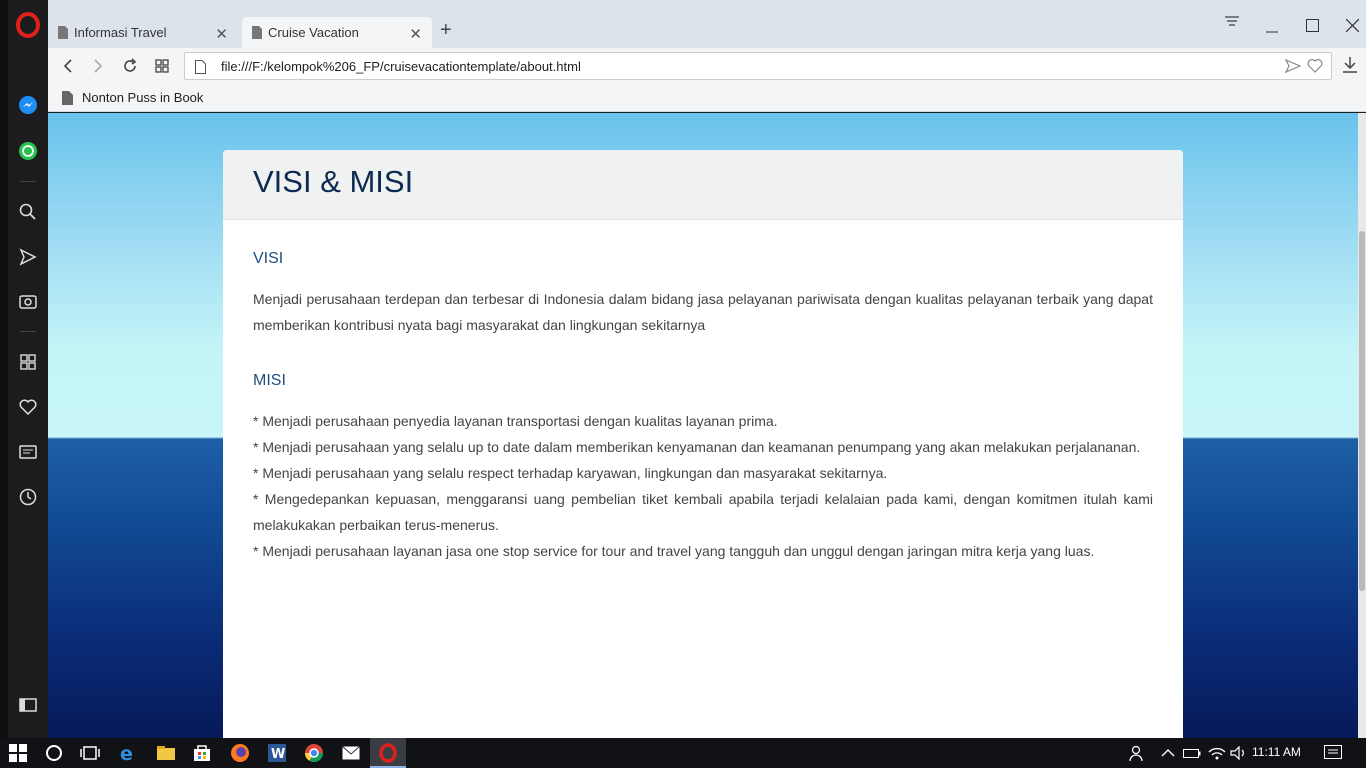 The width and height of the screenshot is (1366, 768). What do you see at coordinates (351, 753) in the screenshot?
I see `mail-icon` at bounding box center [351, 753].